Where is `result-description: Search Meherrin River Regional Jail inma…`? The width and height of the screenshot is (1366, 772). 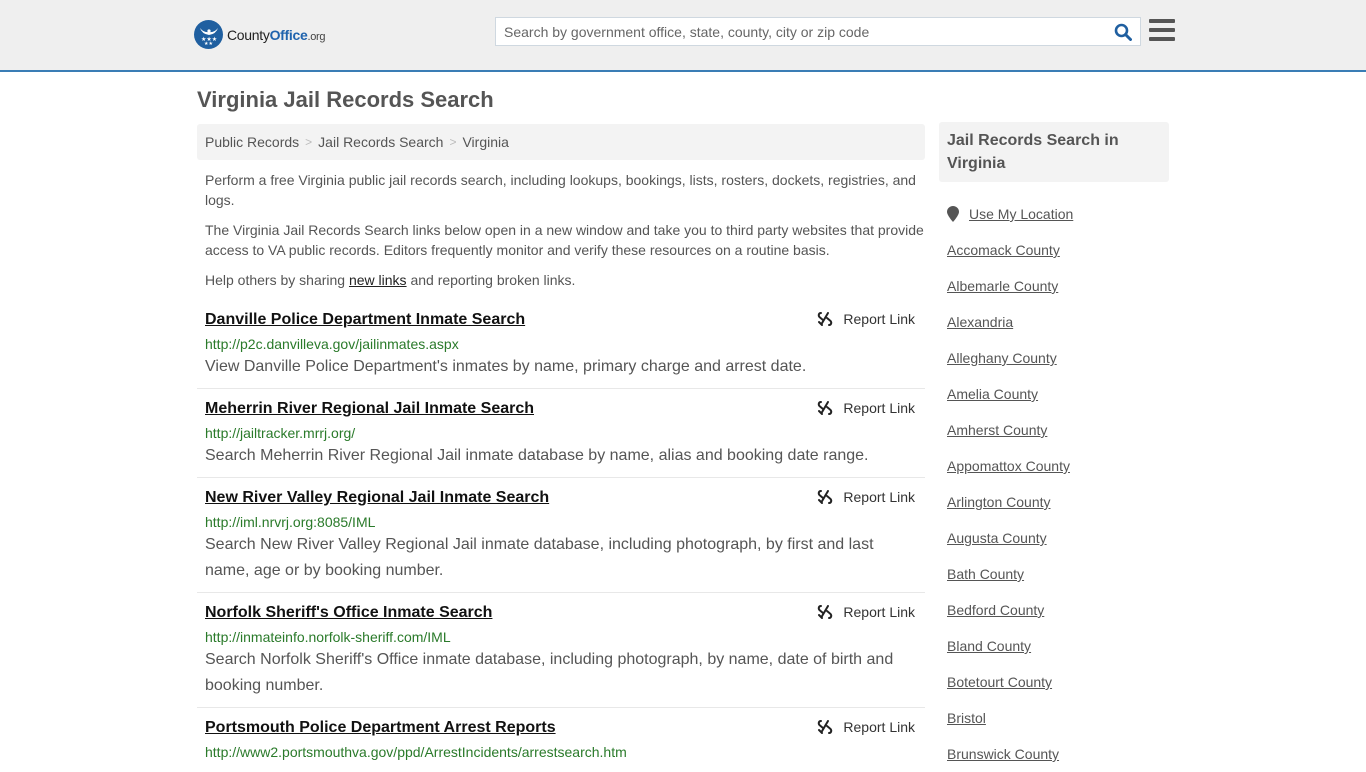 result-description: Search Meherrin River Regional Jail inma… is located at coordinates (537, 455).